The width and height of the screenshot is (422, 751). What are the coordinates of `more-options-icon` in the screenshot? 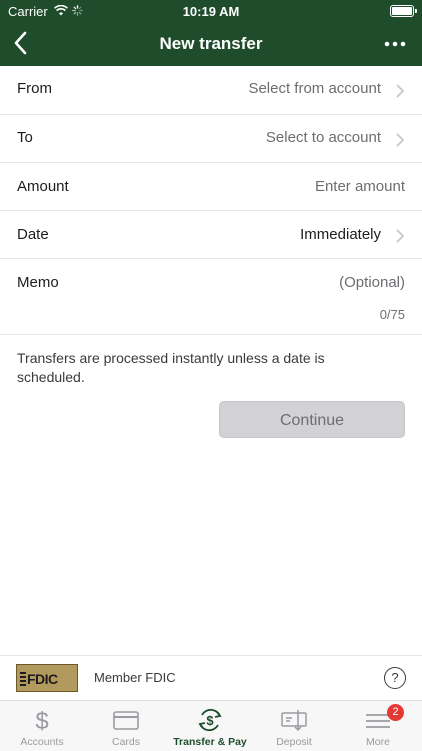 It's located at (395, 44).